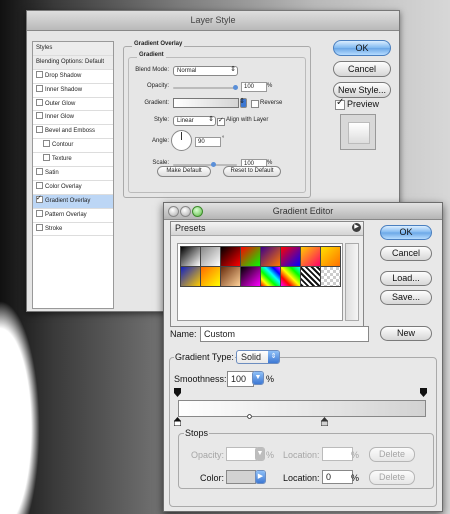 Image resolution: width=450 pixels, height=514 pixels. I want to click on style-item-label: Color Overlay, so click(63, 186).